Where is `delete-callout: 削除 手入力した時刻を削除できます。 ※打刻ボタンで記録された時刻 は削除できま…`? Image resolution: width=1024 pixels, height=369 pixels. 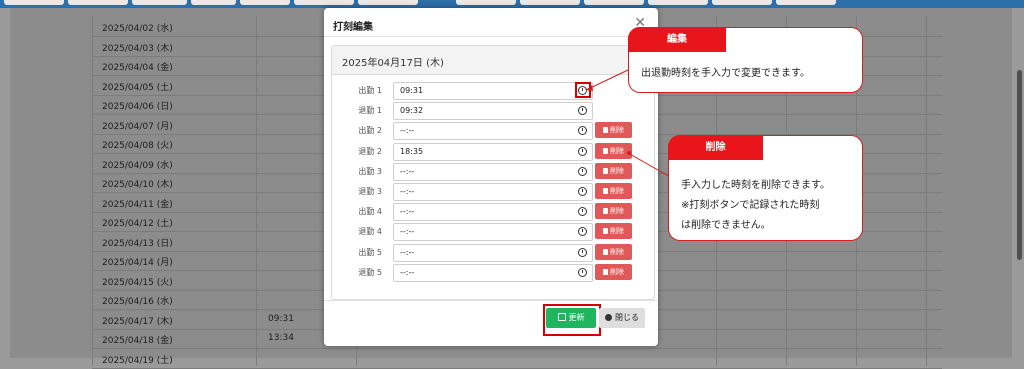 delete-callout: 削除 手入力した時刻を削除できます。 ※打刻ボタンで記録された時刻 は削除できま… is located at coordinates (765, 188).